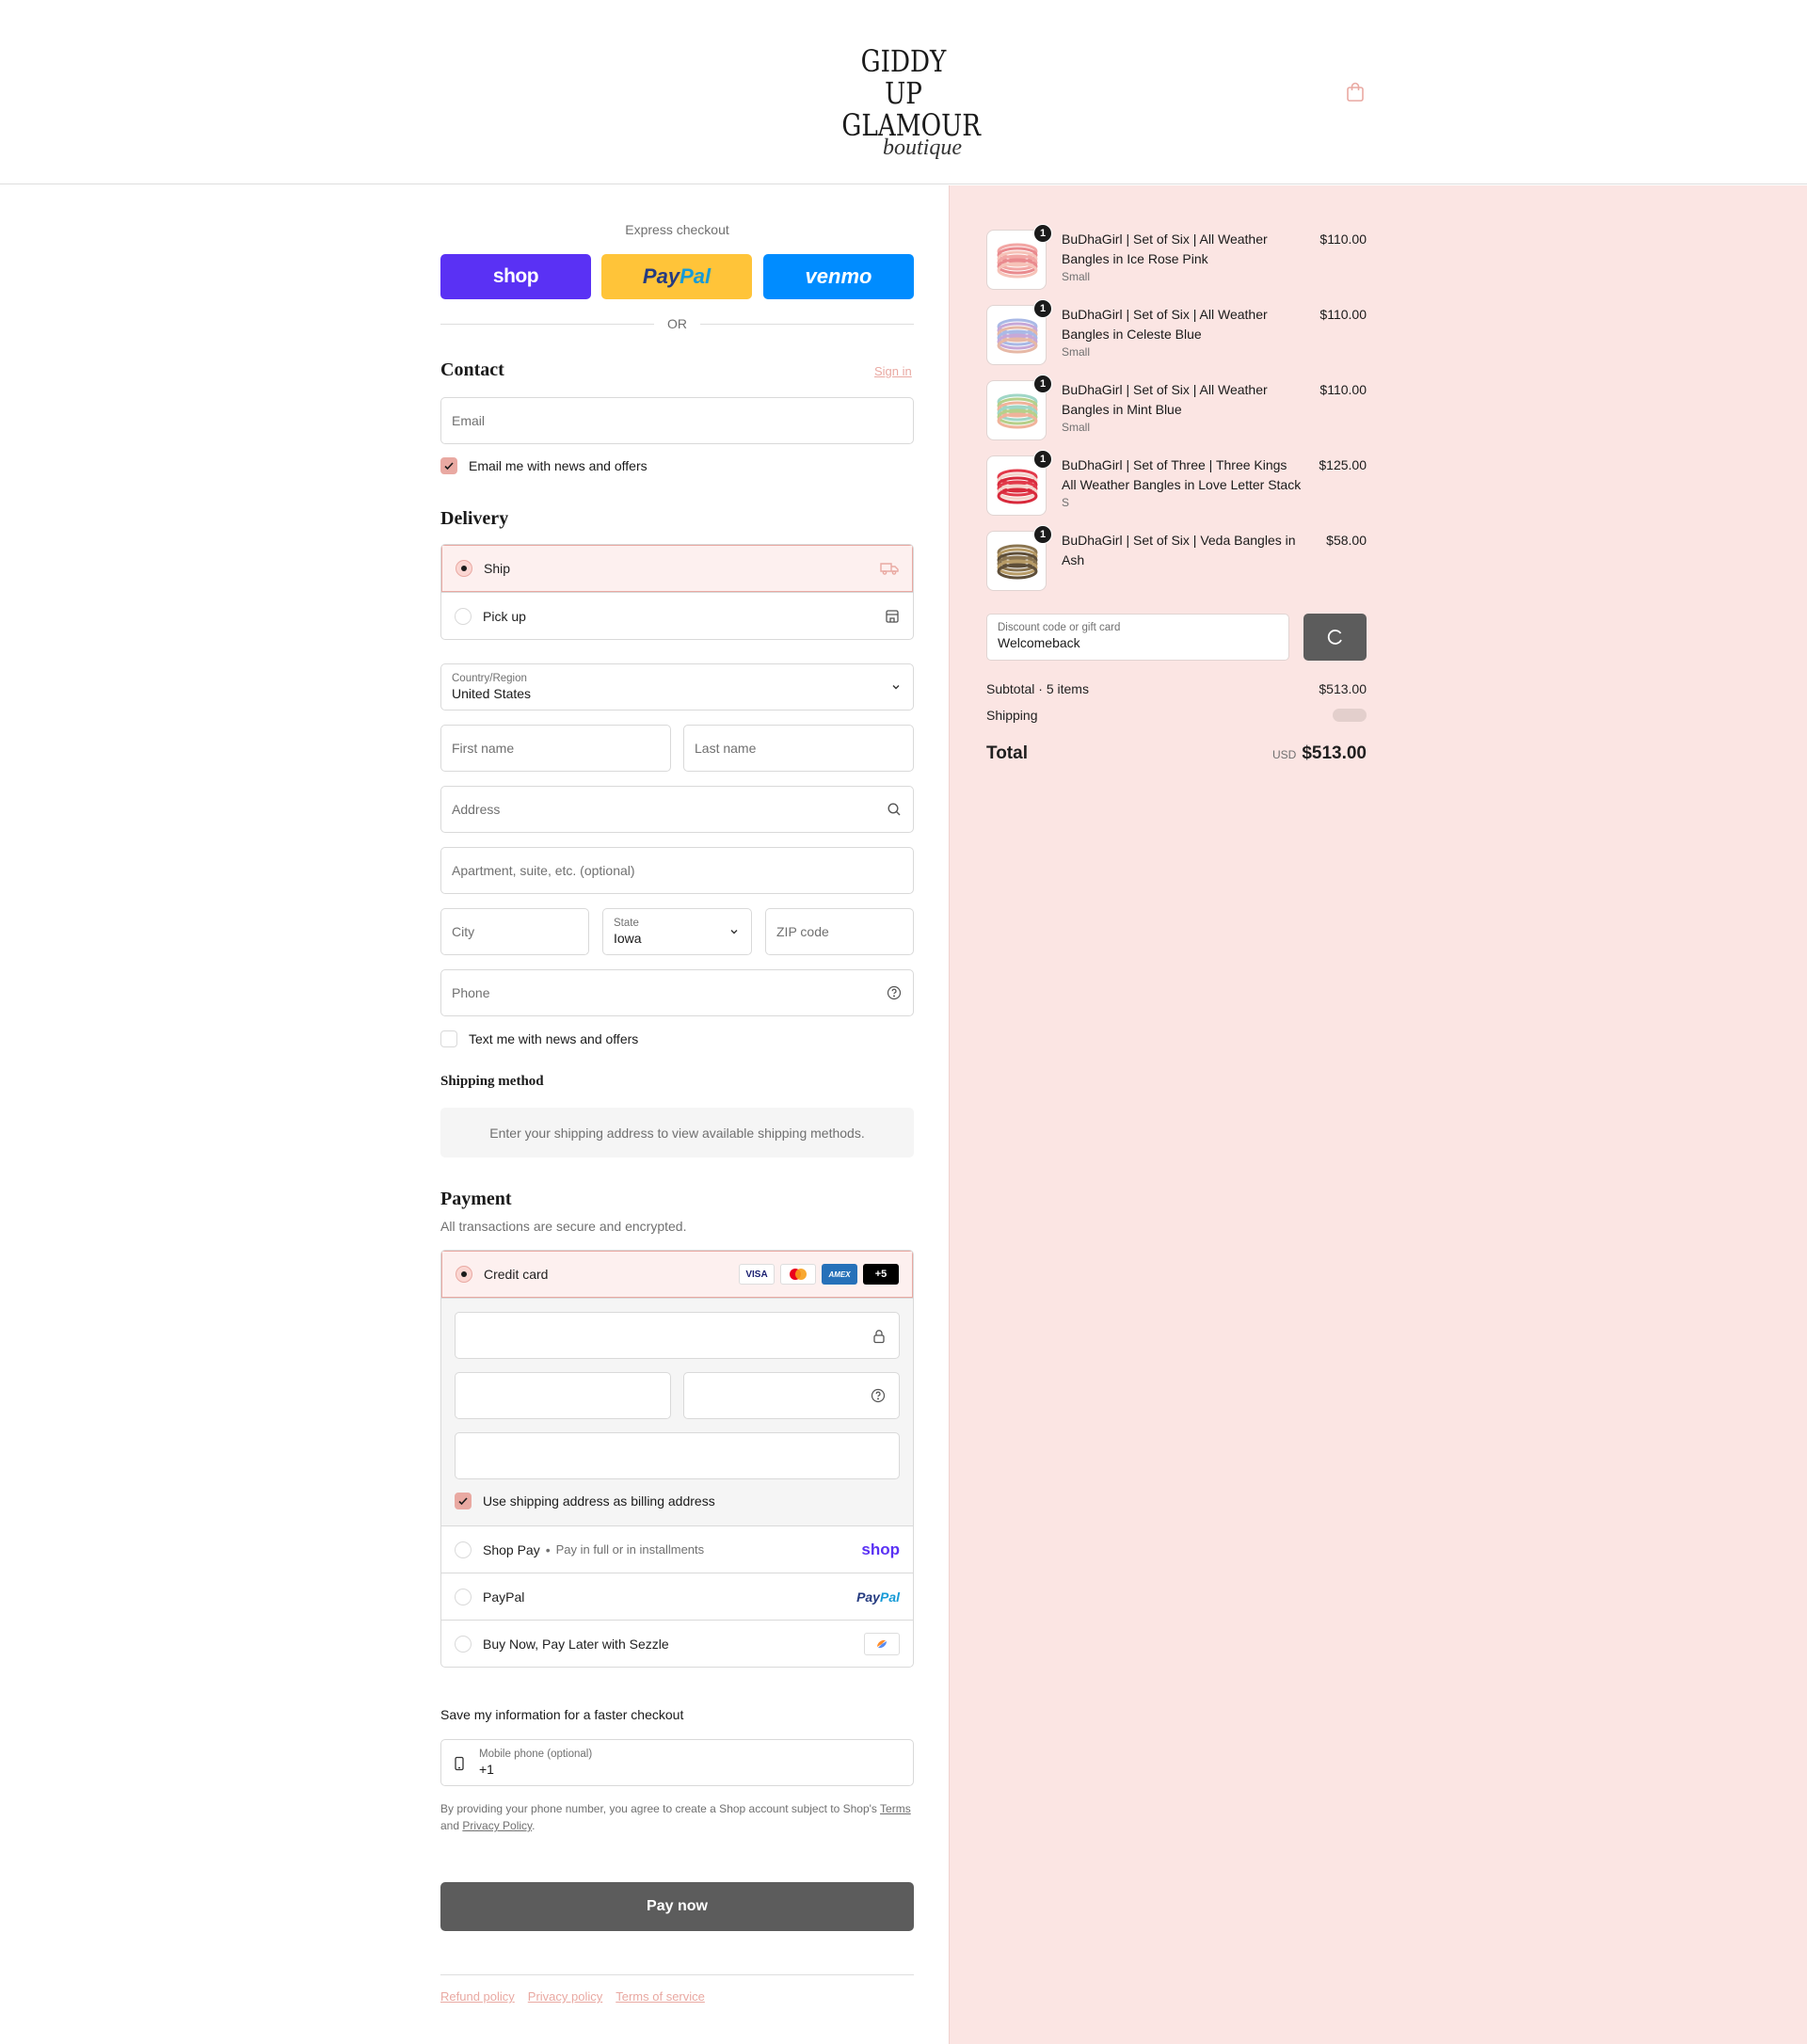  What do you see at coordinates (563, 1395) in the screenshot?
I see `card-expiry-field` at bounding box center [563, 1395].